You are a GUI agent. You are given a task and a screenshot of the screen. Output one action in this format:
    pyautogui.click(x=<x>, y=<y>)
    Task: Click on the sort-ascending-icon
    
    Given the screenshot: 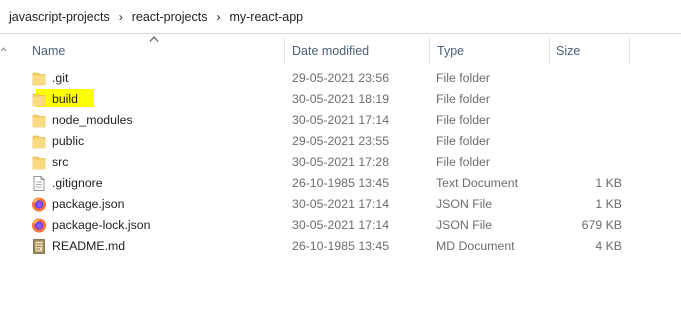 What is the action you would take?
    pyautogui.click(x=154, y=39)
    